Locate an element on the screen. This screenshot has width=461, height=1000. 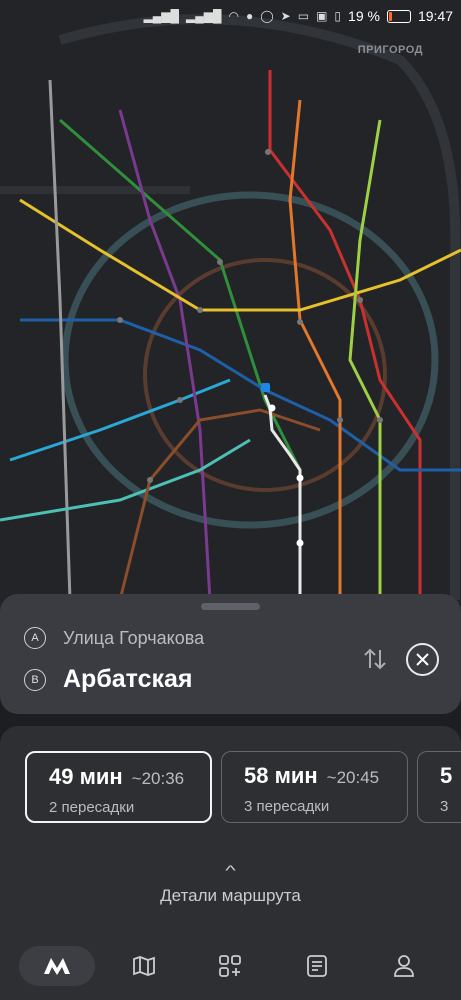
profile-icon is located at coordinates (404, 966).